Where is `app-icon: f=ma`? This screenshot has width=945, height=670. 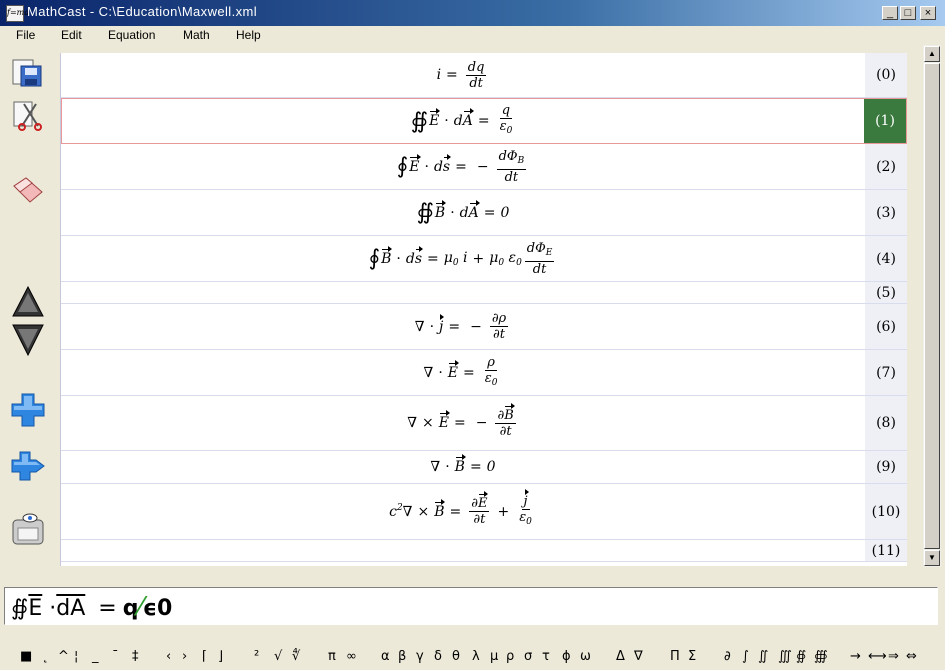 app-icon: f=ma is located at coordinates (17, 13).